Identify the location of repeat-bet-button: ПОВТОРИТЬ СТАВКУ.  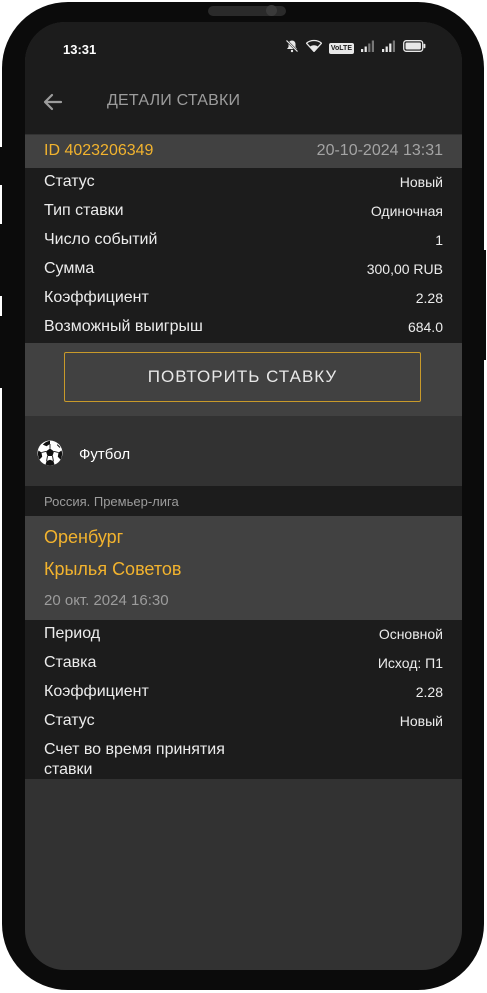
(242, 377).